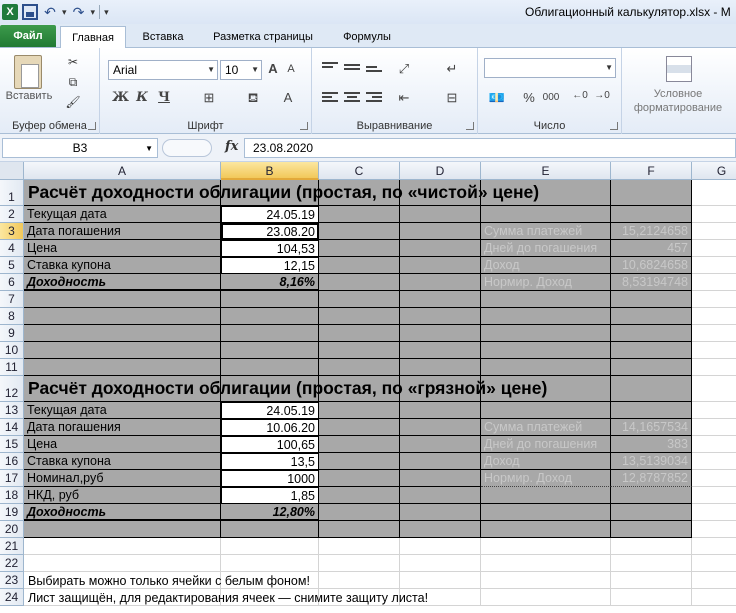 The image size is (736, 613). What do you see at coordinates (404, 69) in the screenshot?
I see `orientation-icon: ⤢` at bounding box center [404, 69].